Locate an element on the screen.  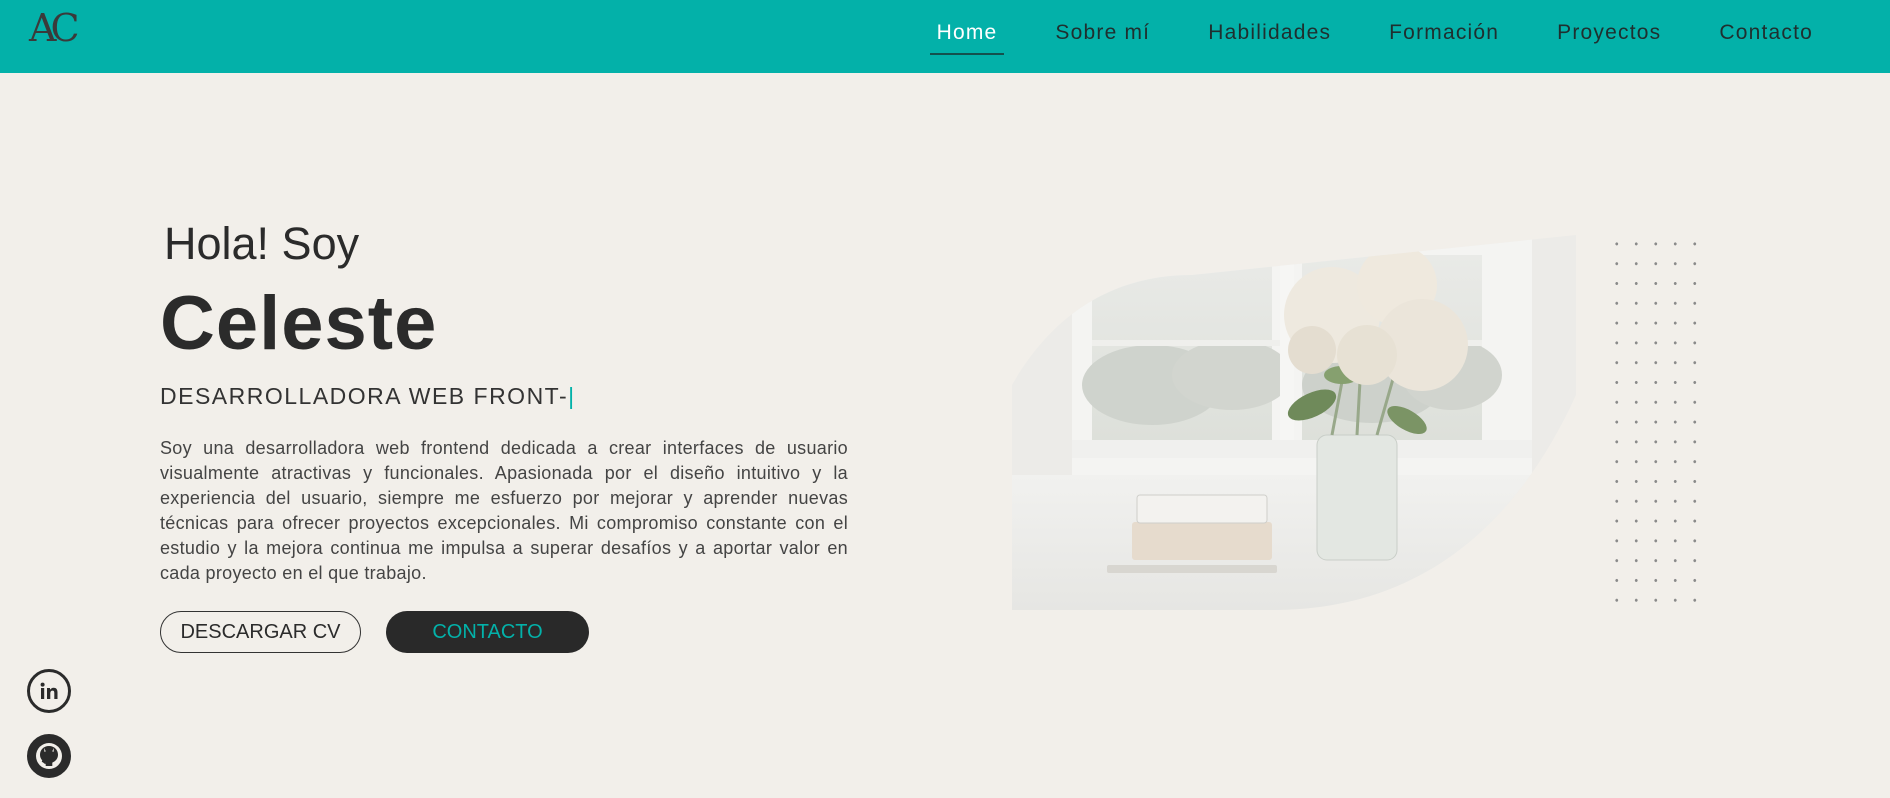
window-flowers-photo is located at coordinates (1294, 422).